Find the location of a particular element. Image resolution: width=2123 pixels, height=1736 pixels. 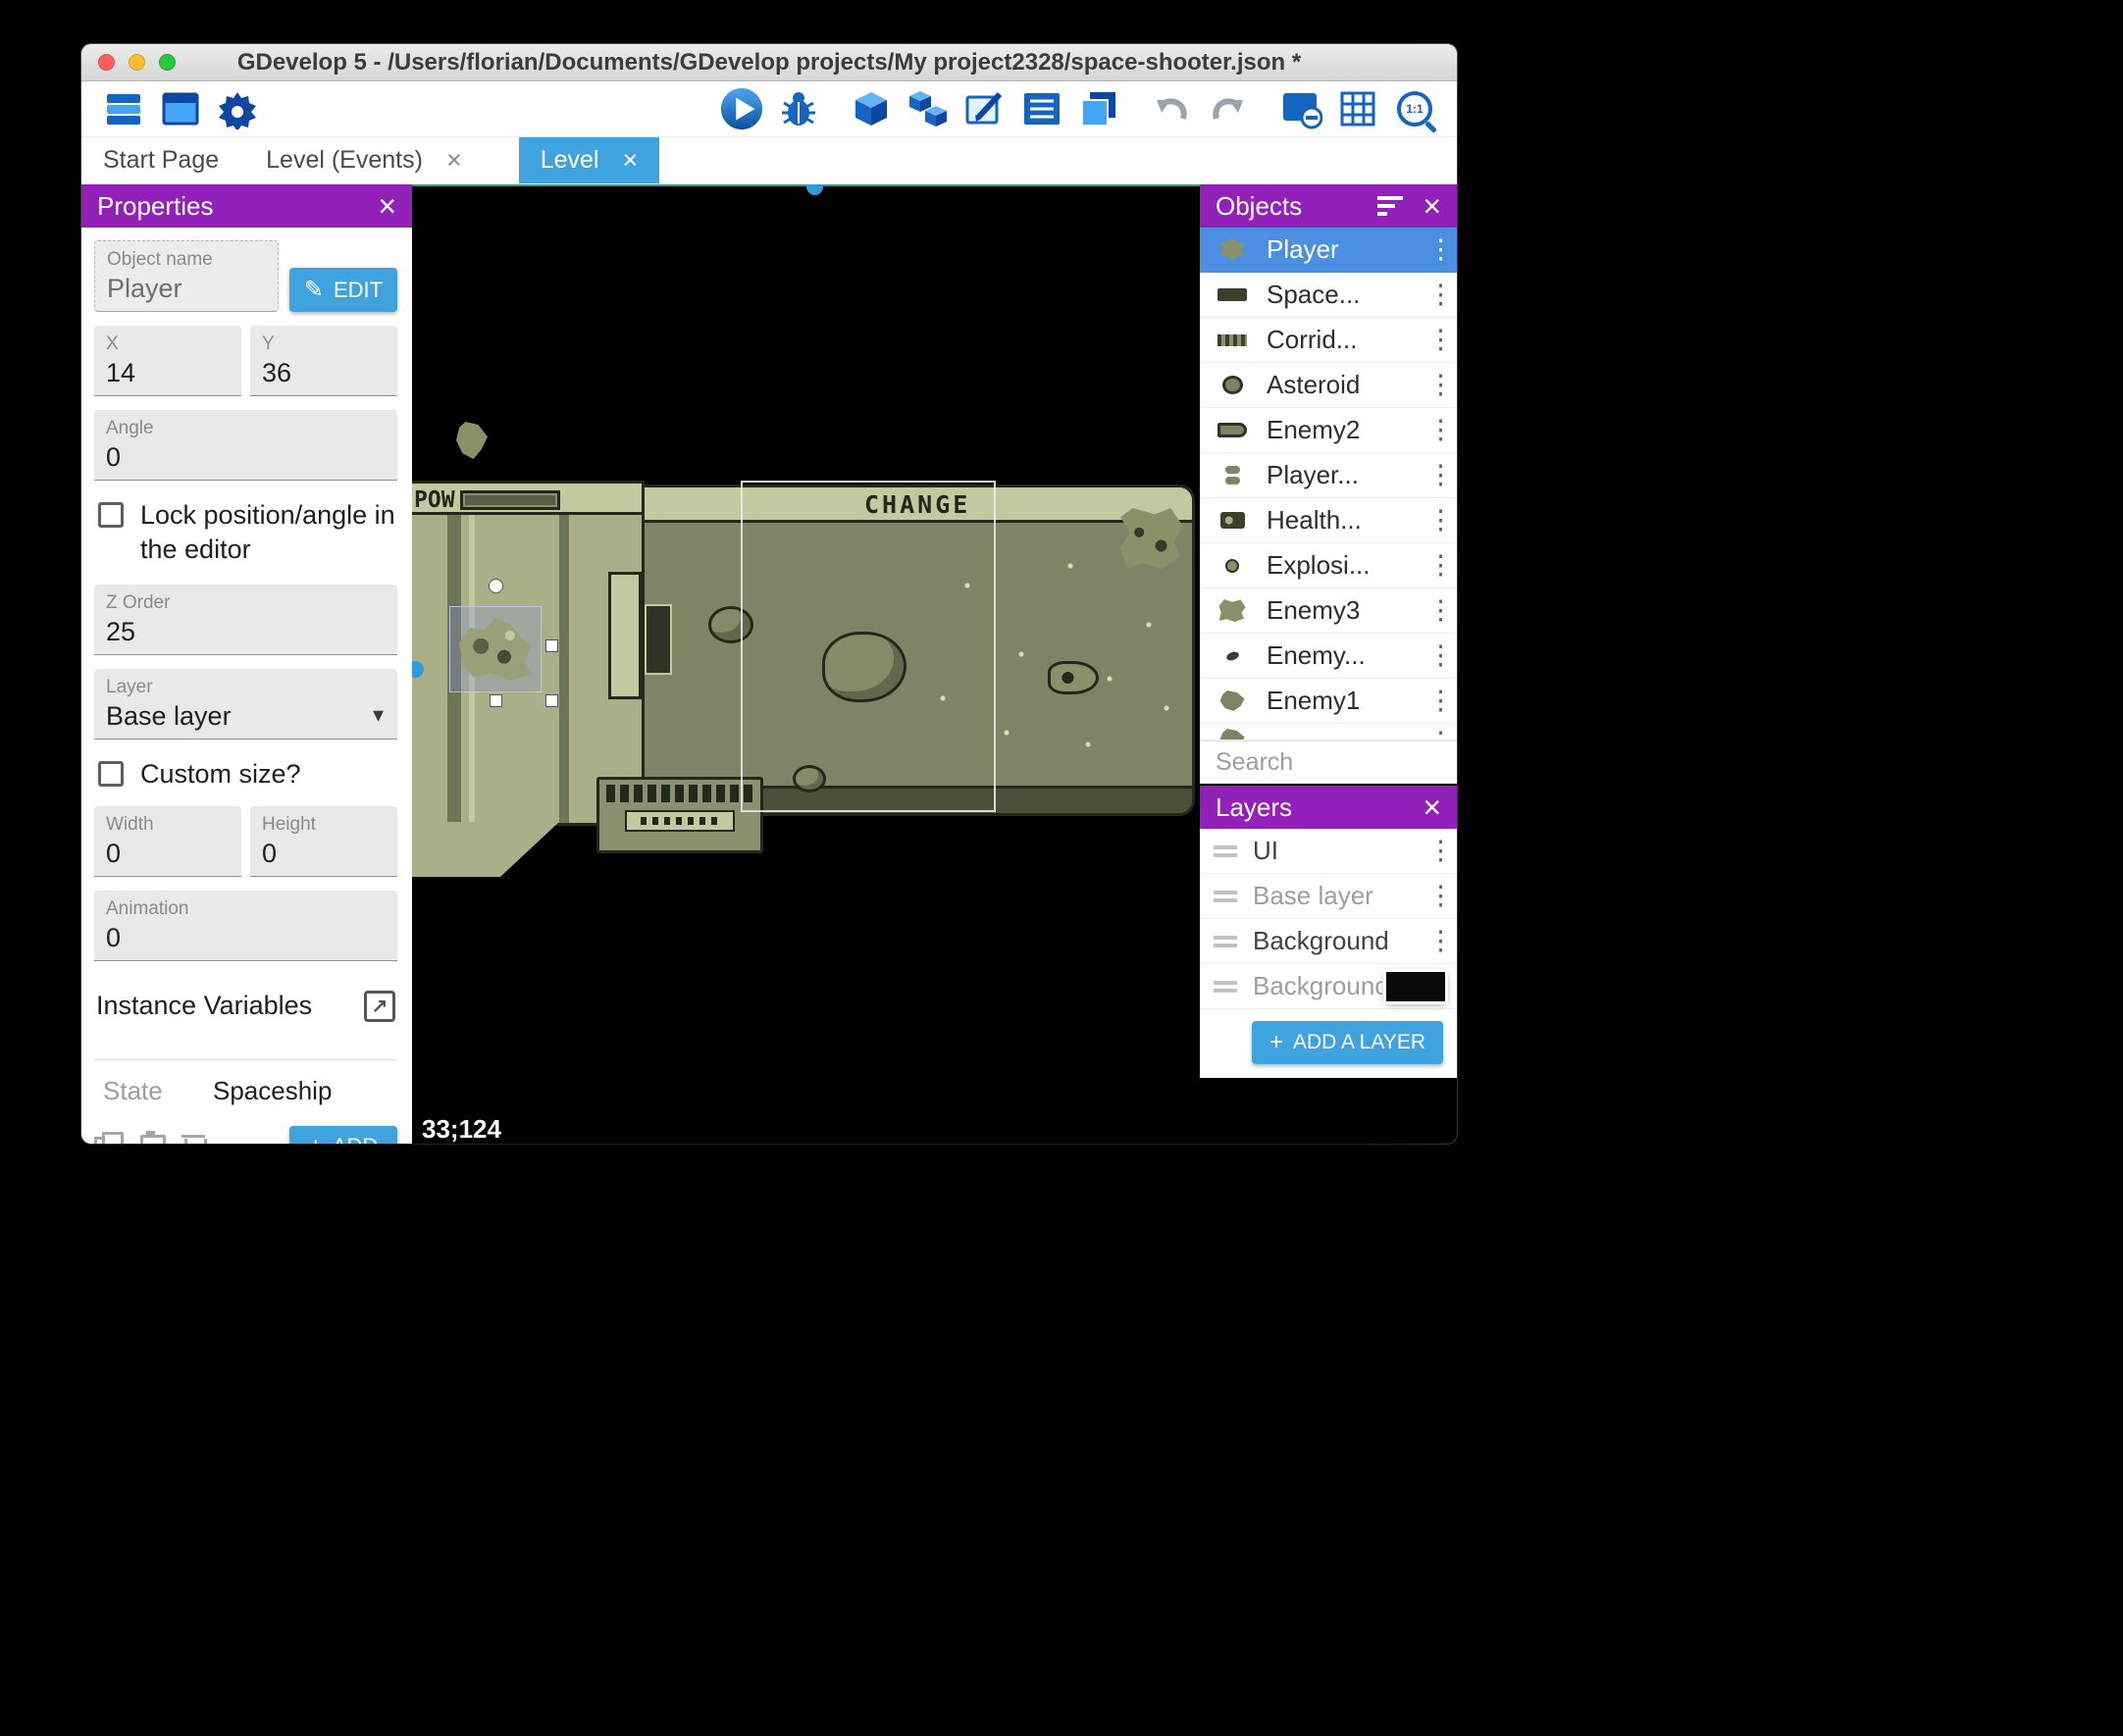

open-variables-icon: ↗ is located at coordinates (379, 1006).